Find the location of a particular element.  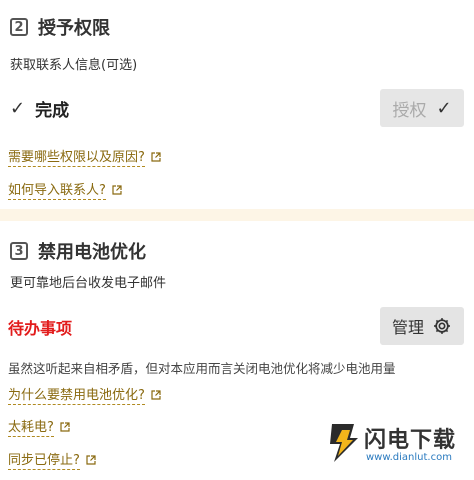

grant-button-label: 授权 is located at coordinates (409, 110).